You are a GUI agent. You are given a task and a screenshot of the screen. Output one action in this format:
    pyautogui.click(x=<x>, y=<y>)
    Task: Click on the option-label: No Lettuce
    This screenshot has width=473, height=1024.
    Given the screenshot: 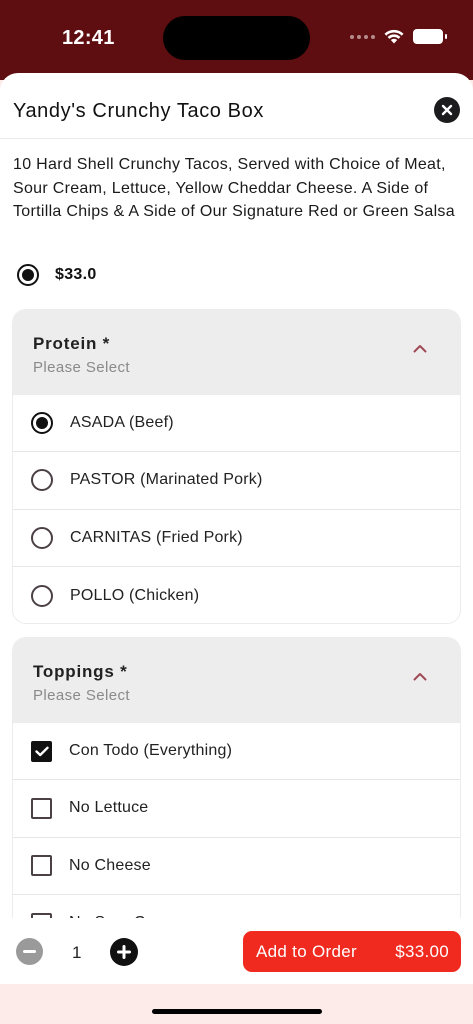 What is the action you would take?
    pyautogui.click(x=109, y=808)
    